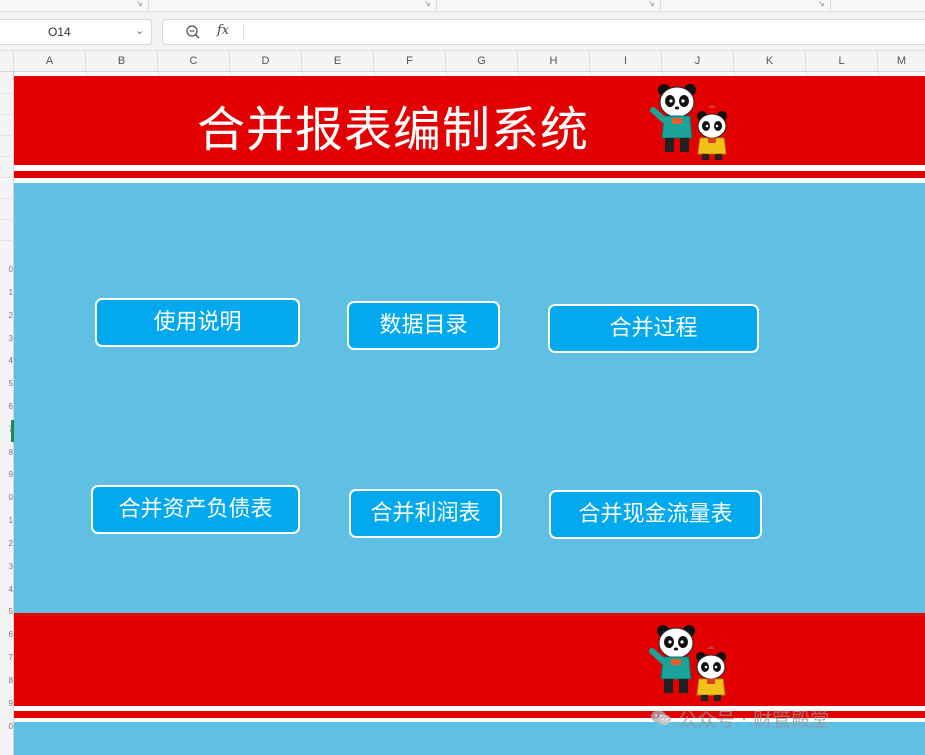 The image size is (925, 755). I want to click on consolidated-income-statement-button: 合并利润表, so click(425, 513).